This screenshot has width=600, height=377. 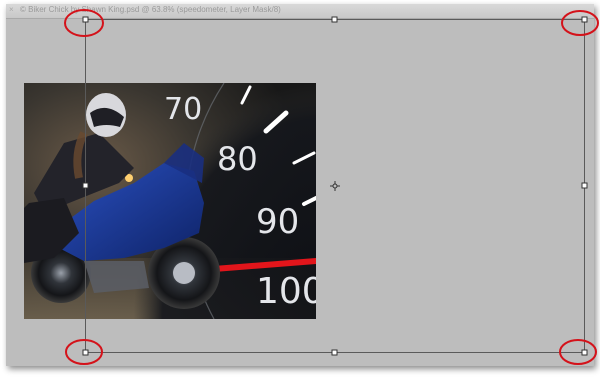 I want to click on handle-middle-left, so click(x=85, y=185).